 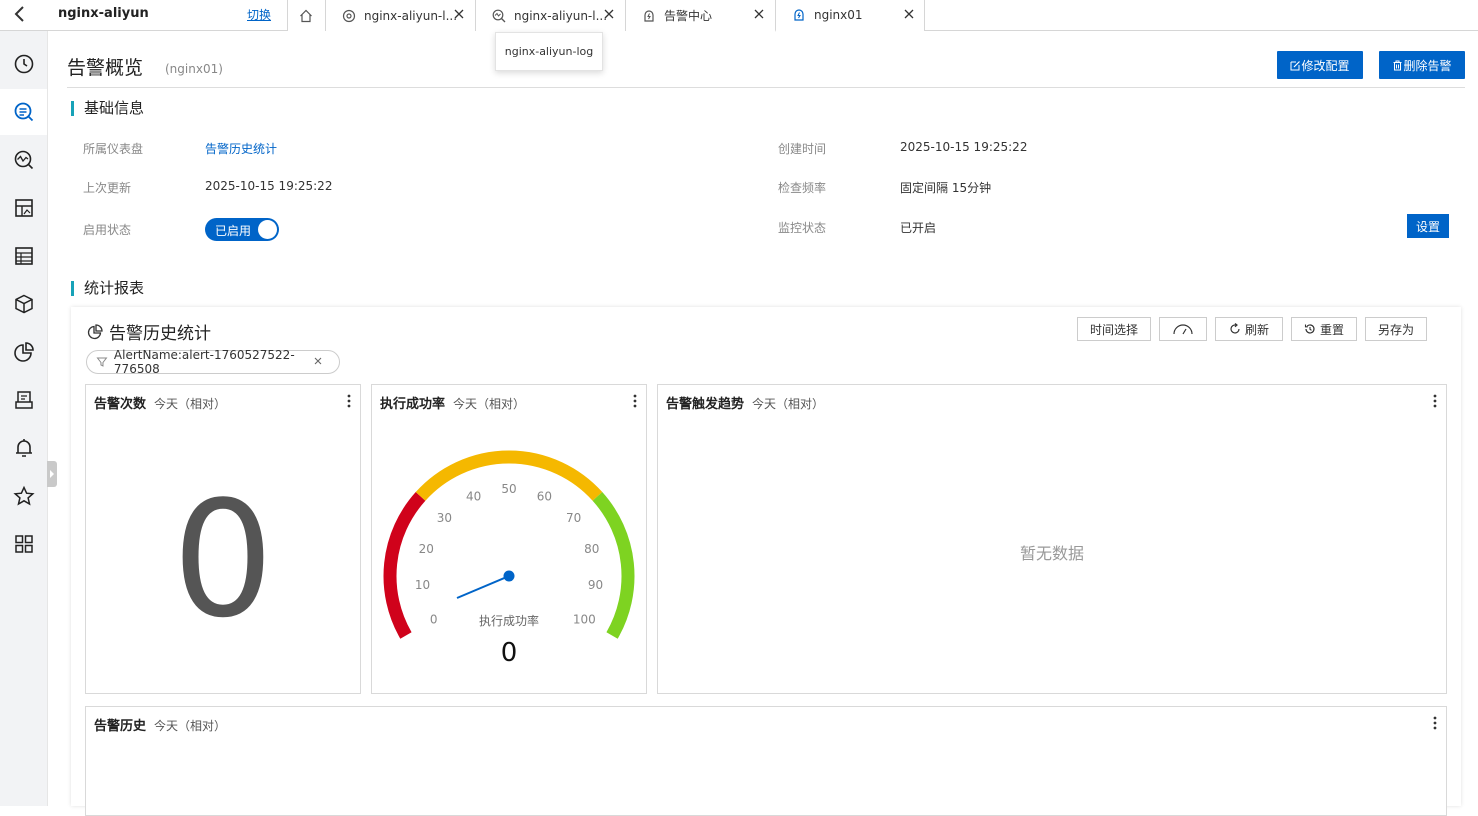 I want to click on created-time-label: 创建时间, so click(x=802, y=149).